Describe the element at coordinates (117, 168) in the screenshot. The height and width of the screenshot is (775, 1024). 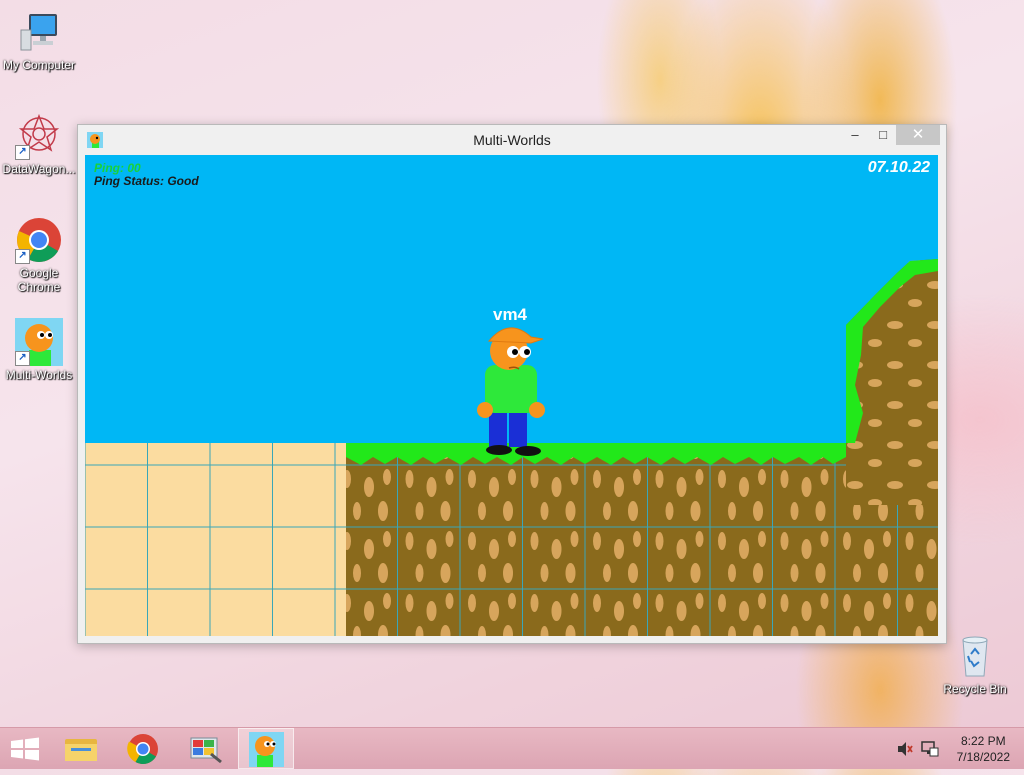
I see `ping-value: Ping: 00` at that location.